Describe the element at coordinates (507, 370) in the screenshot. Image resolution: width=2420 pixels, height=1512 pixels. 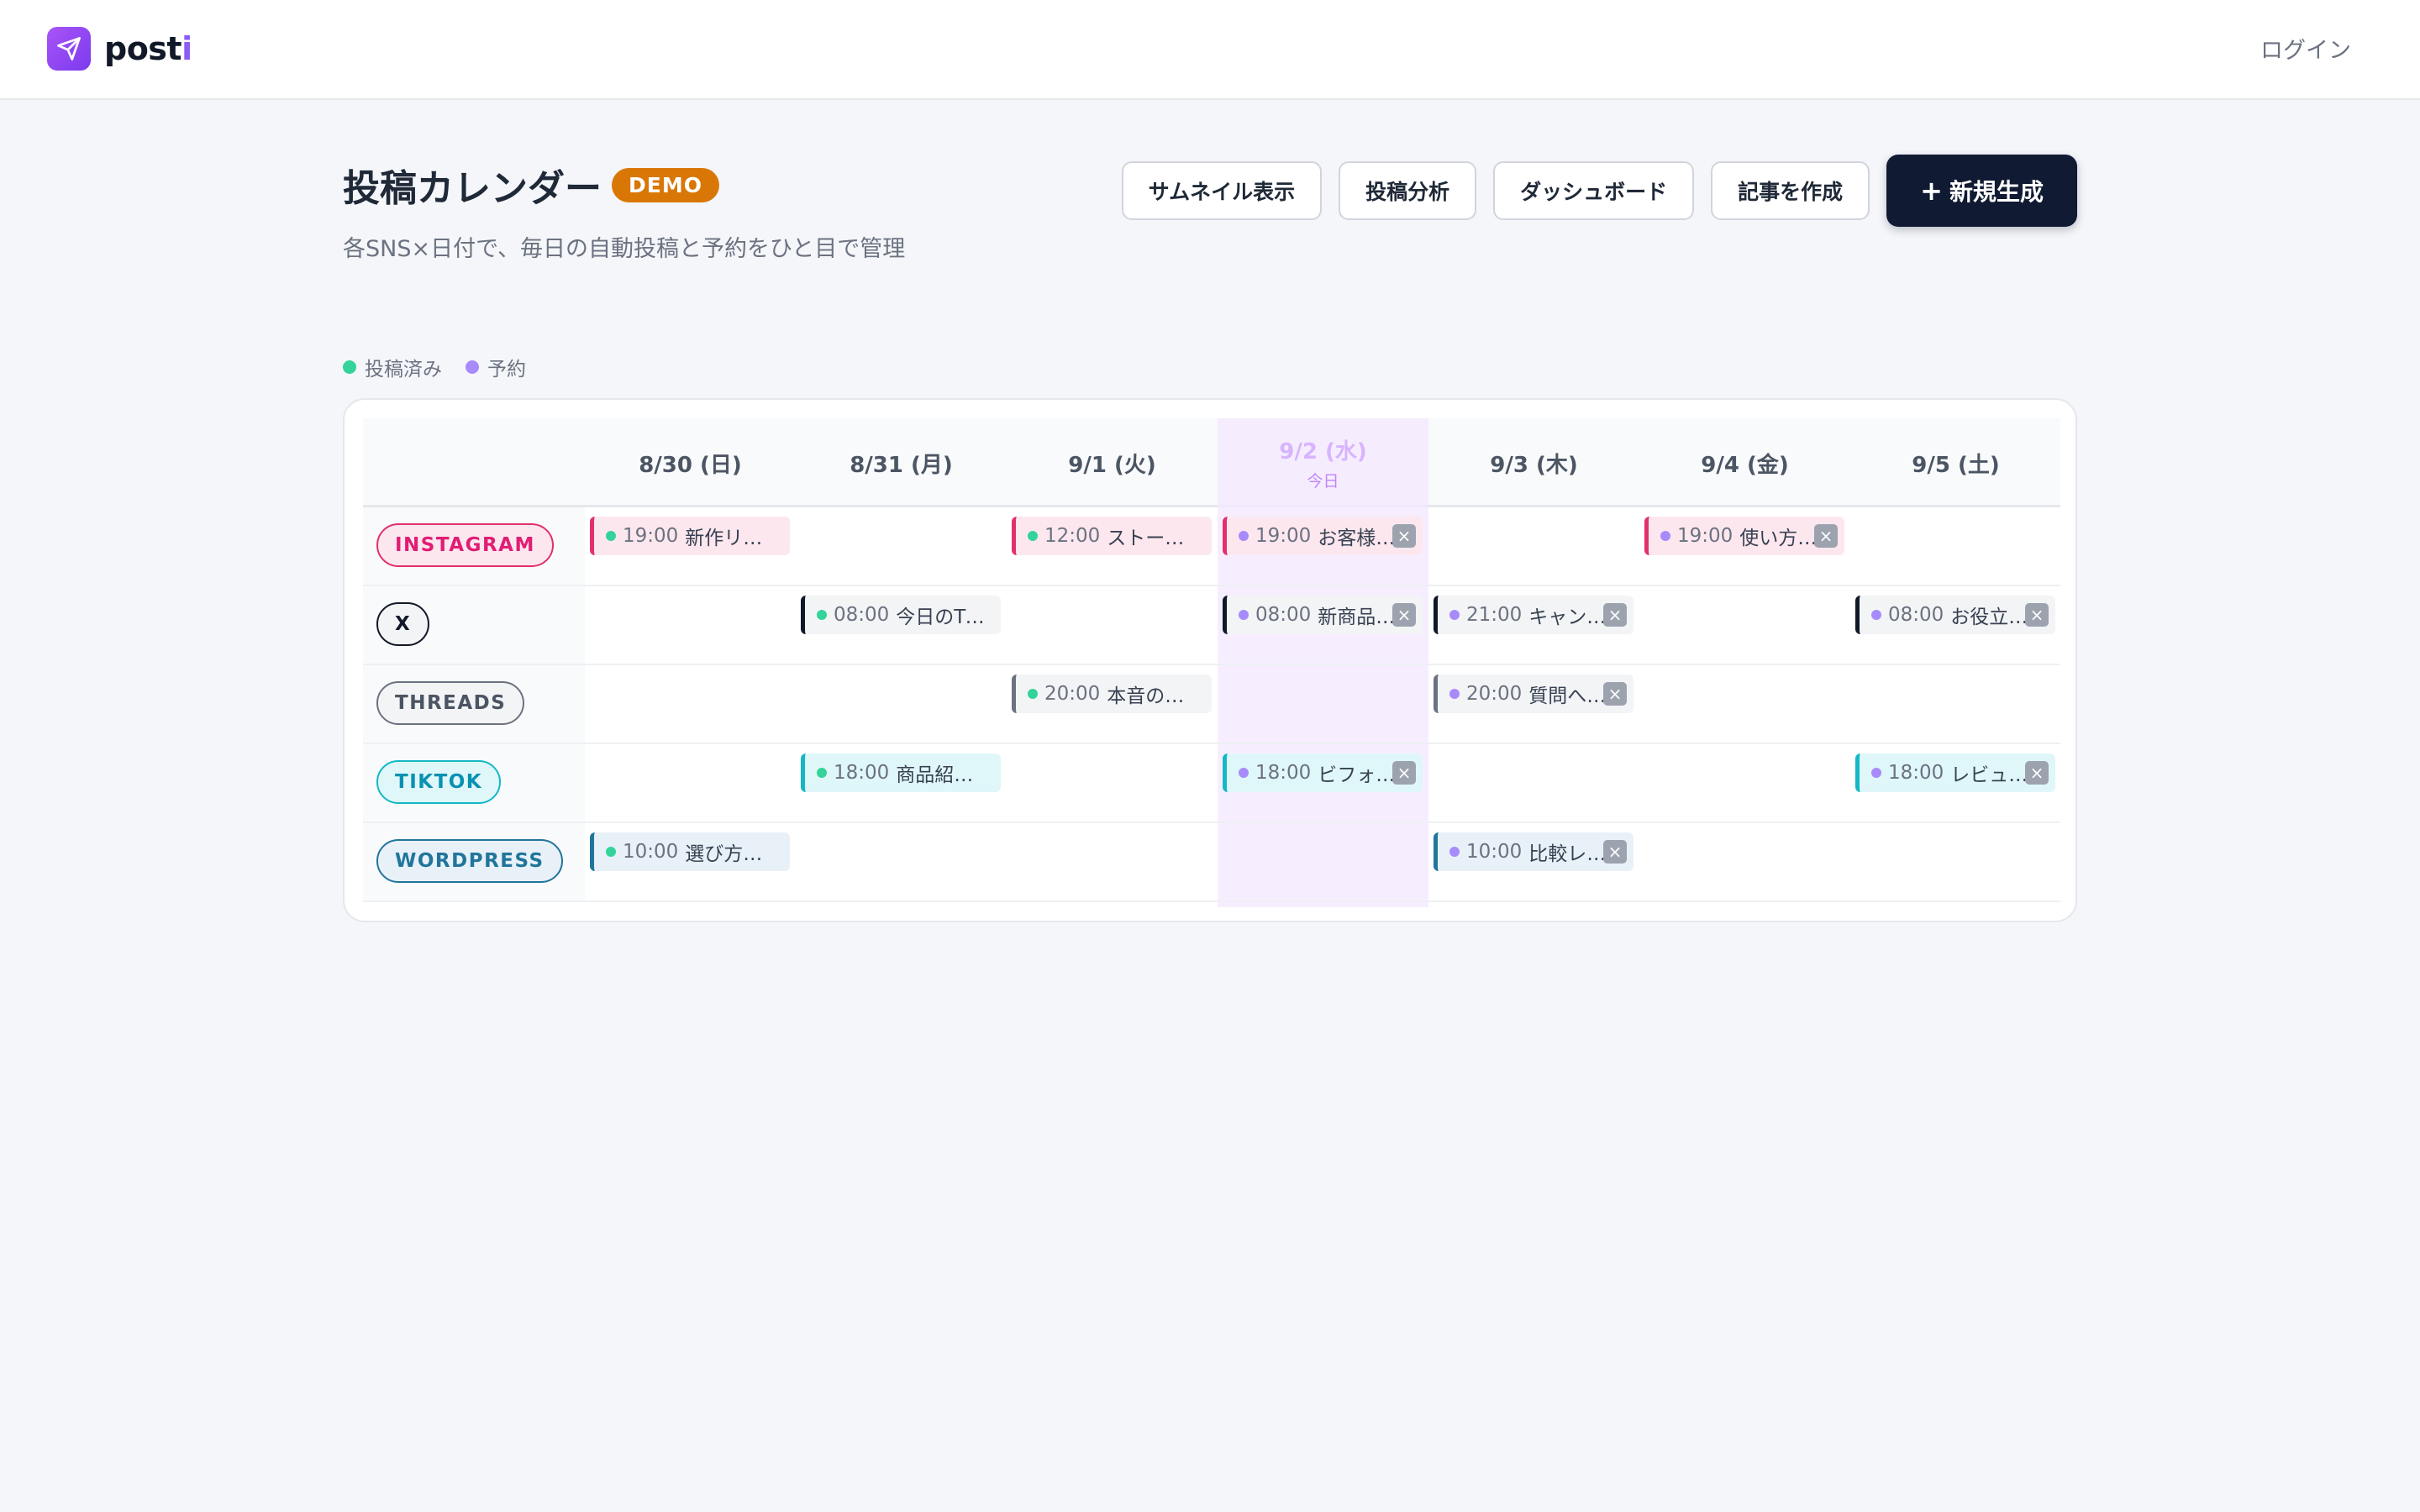
I see `legend-scheduled-label: 予約` at that location.